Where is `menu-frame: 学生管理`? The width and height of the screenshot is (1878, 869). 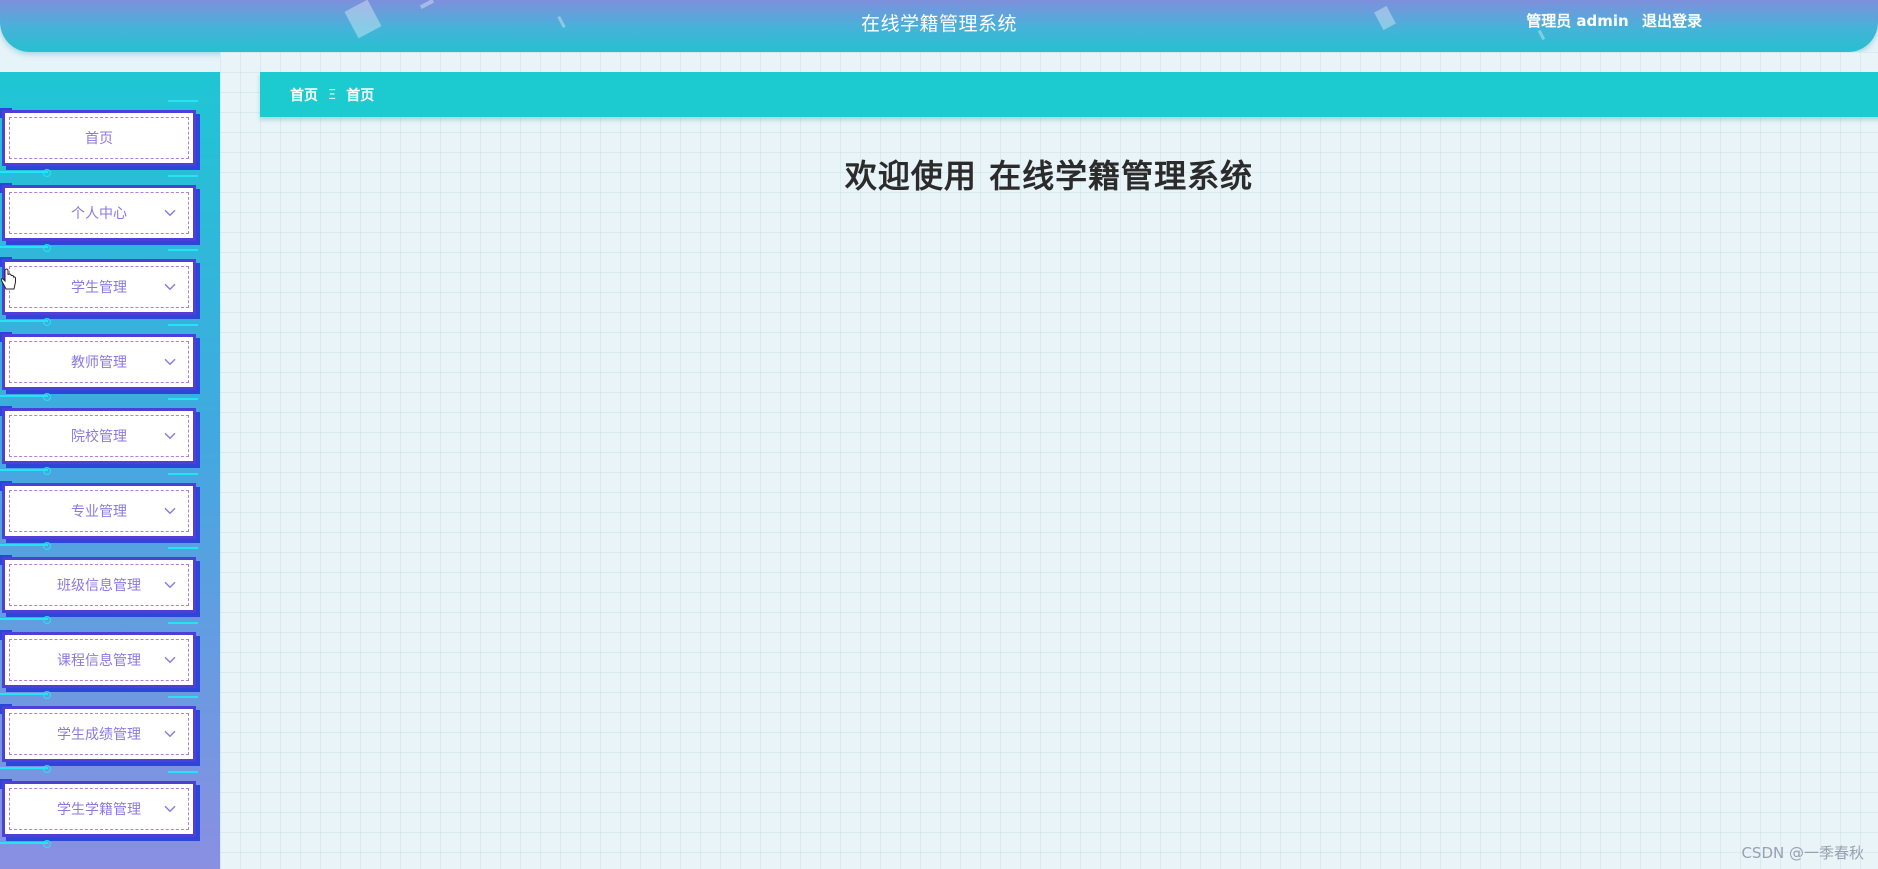 menu-frame: 学生管理 is located at coordinates (99, 287).